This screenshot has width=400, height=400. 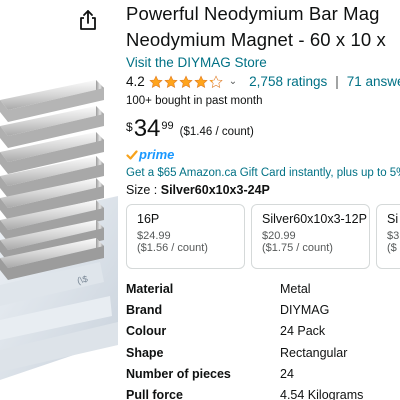 What do you see at coordinates (263, 313) in the screenshot?
I see `spec-row: Brand DIYMAG` at bounding box center [263, 313].